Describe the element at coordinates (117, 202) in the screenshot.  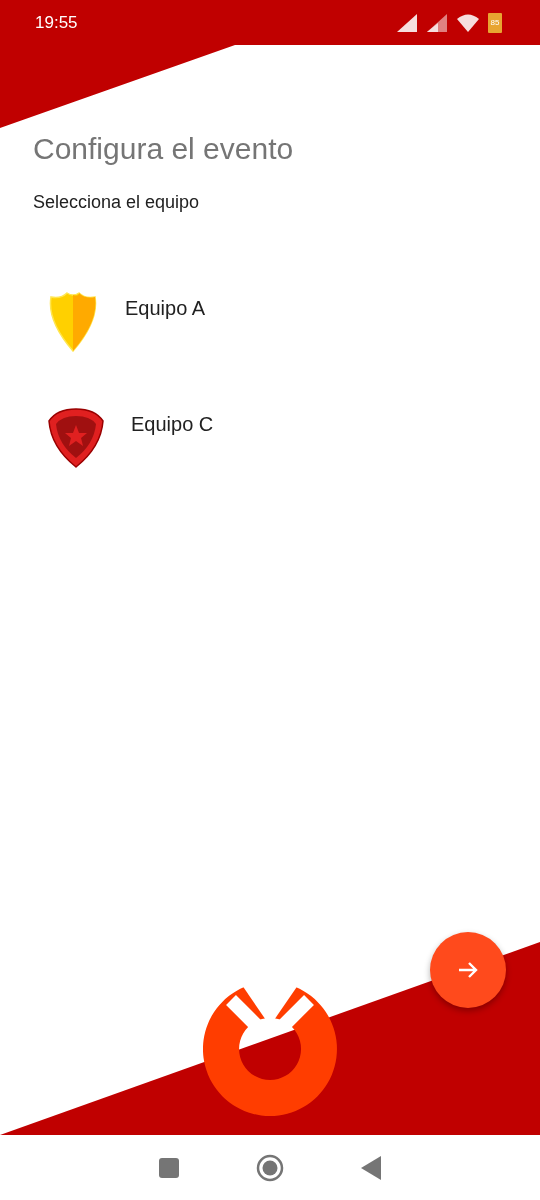
I see `section-label: Selecciona el equipo` at that location.